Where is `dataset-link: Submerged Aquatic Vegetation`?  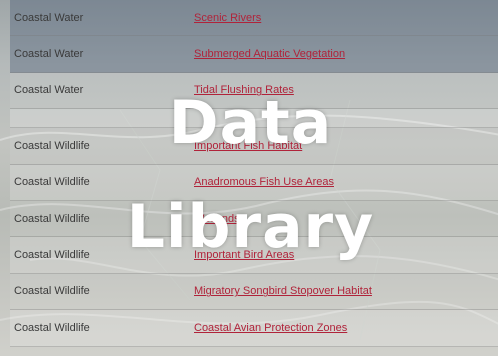 dataset-link: Submerged Aquatic Vegetation is located at coordinates (269, 54).